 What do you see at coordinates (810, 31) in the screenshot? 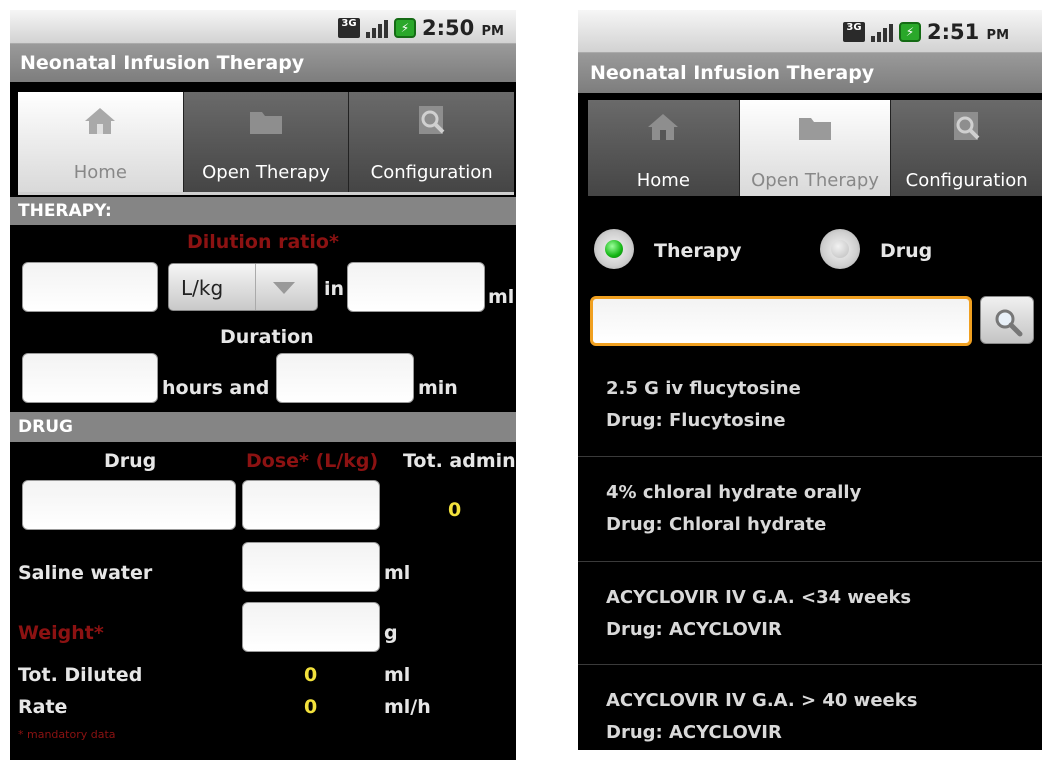
I see `status-bar: 3G ⚡ 2:51 PM` at bounding box center [810, 31].